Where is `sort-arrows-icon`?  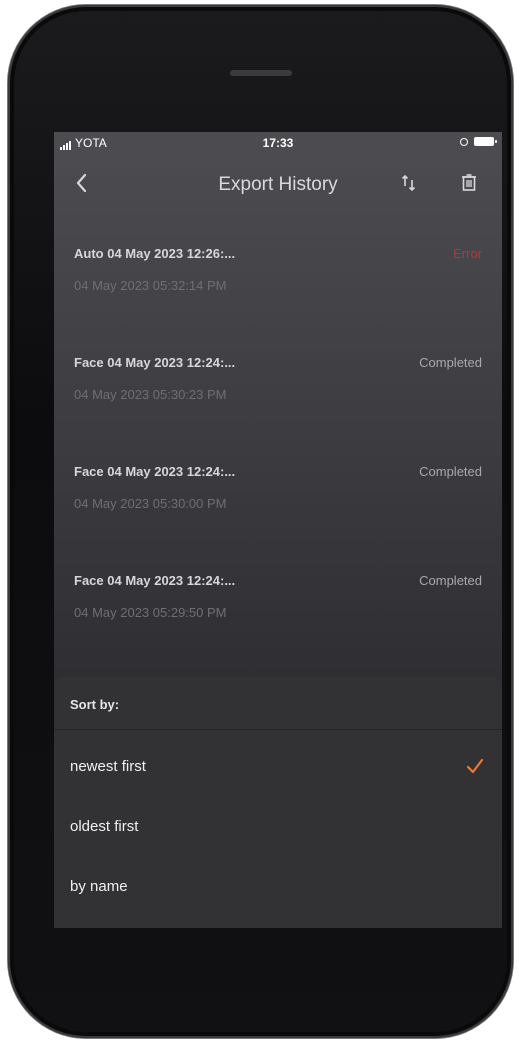
sort-arrows-icon is located at coordinates (408, 183).